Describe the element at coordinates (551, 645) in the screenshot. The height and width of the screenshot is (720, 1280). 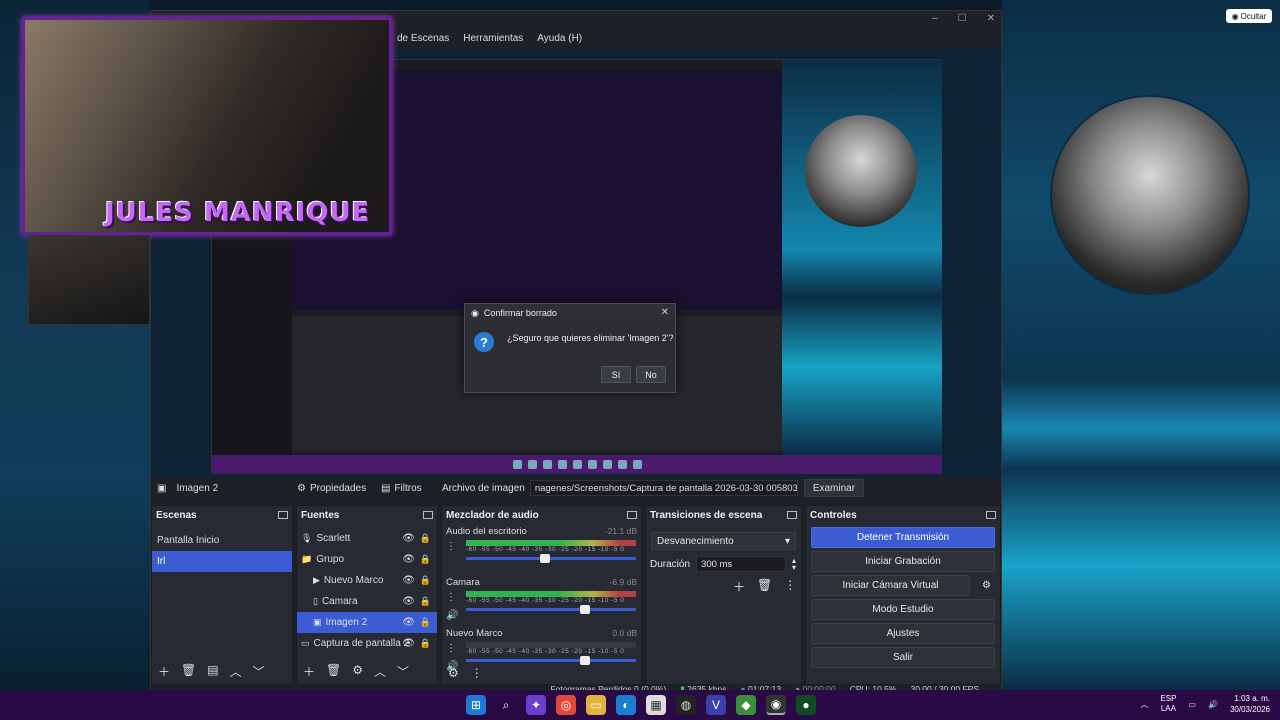
I see `volume-meter` at that location.